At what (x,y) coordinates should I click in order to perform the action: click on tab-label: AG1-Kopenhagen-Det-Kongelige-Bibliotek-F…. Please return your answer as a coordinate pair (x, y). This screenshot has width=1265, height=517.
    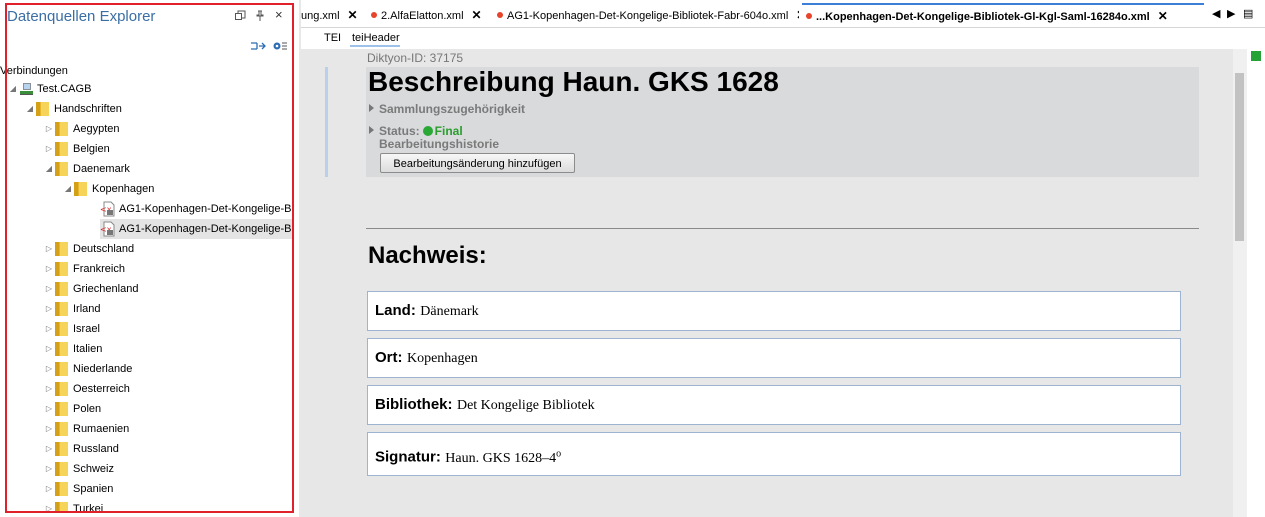
    Looking at the image, I should click on (648, 16).